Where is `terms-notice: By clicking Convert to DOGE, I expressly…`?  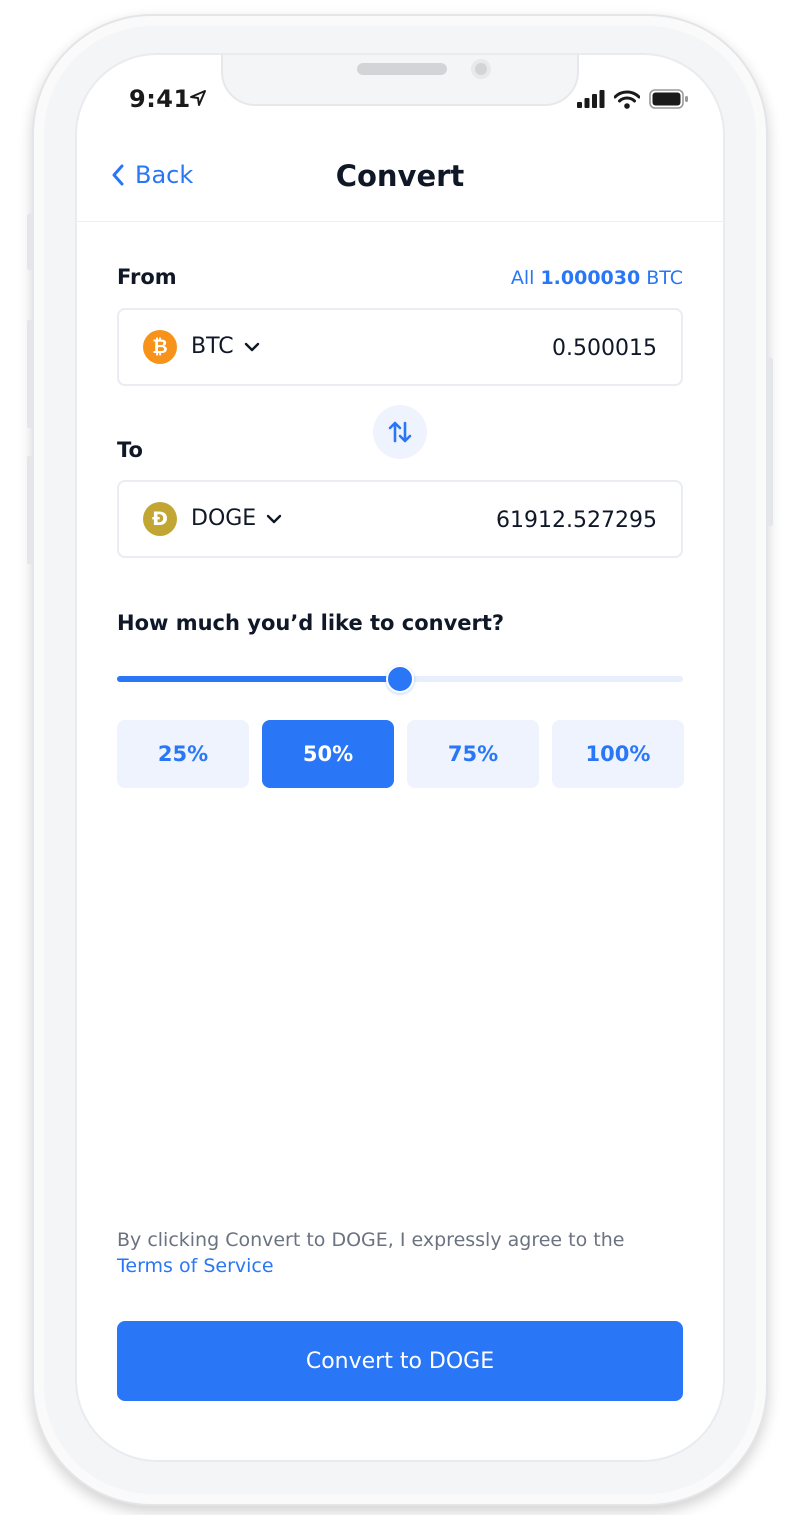 terms-notice: By clicking Convert to DOGE, I expressly… is located at coordinates (397, 1253).